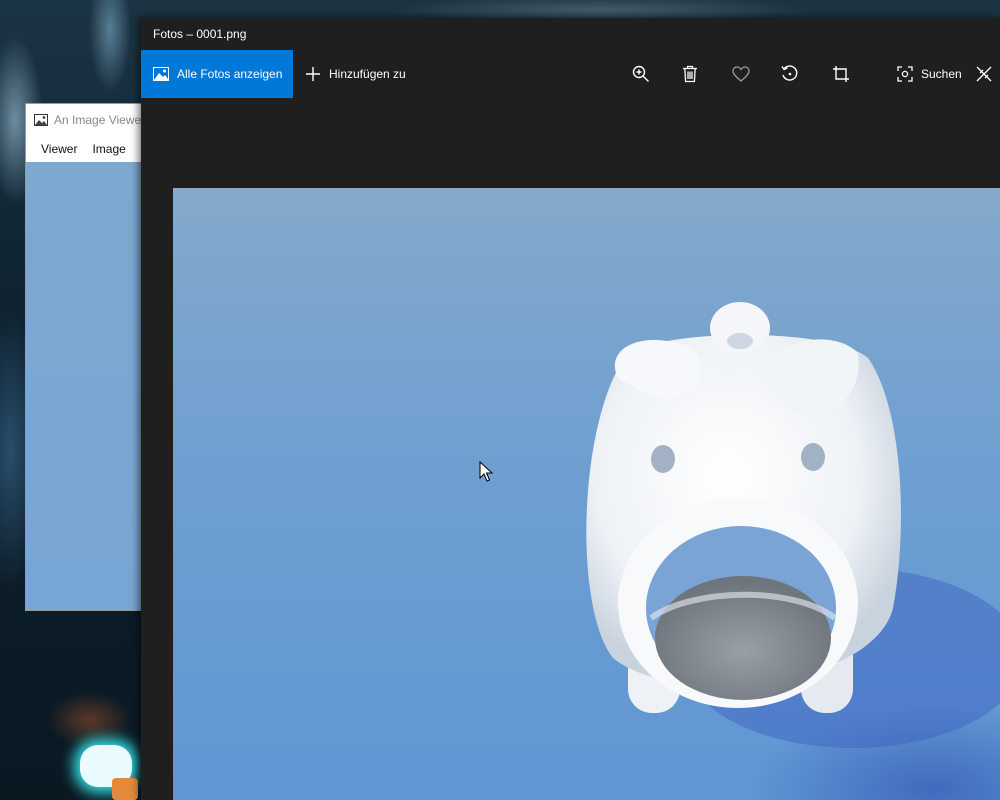 This screenshot has height=800, width=1000. I want to click on image-viewer-menubar: Viewer Image, so click(87, 148).